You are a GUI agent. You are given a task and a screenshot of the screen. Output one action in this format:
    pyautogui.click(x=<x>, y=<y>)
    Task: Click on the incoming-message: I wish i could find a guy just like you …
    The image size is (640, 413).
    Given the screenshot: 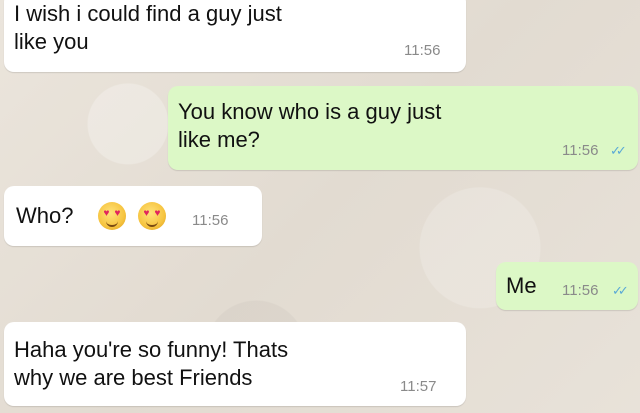 What is the action you would take?
    pyautogui.click(x=235, y=36)
    